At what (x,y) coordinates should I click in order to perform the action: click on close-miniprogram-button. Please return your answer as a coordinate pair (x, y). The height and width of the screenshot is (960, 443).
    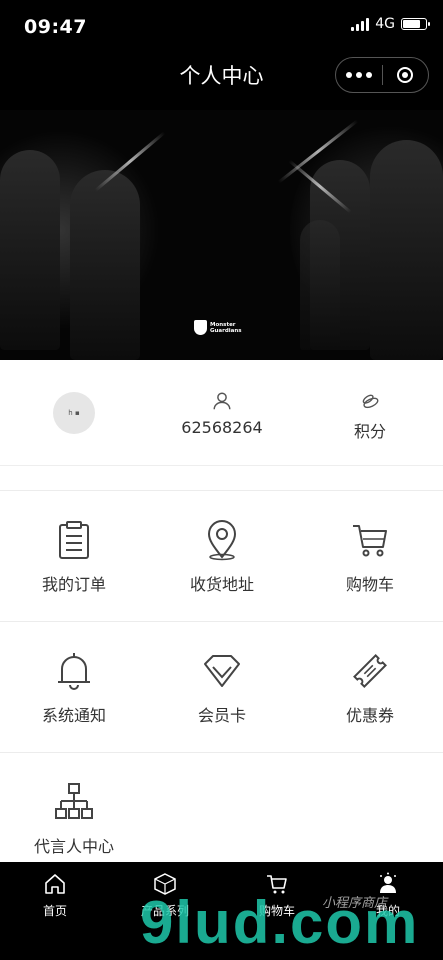
    Looking at the image, I should click on (406, 75).